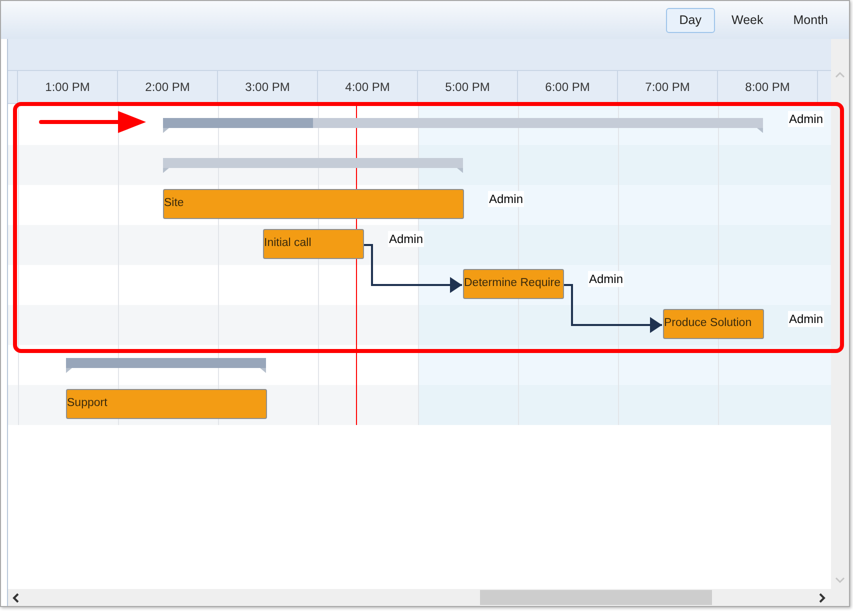 This screenshot has width=853, height=614. Describe the element at coordinates (822, 597) in the screenshot. I see `scroll-right-icon` at that location.